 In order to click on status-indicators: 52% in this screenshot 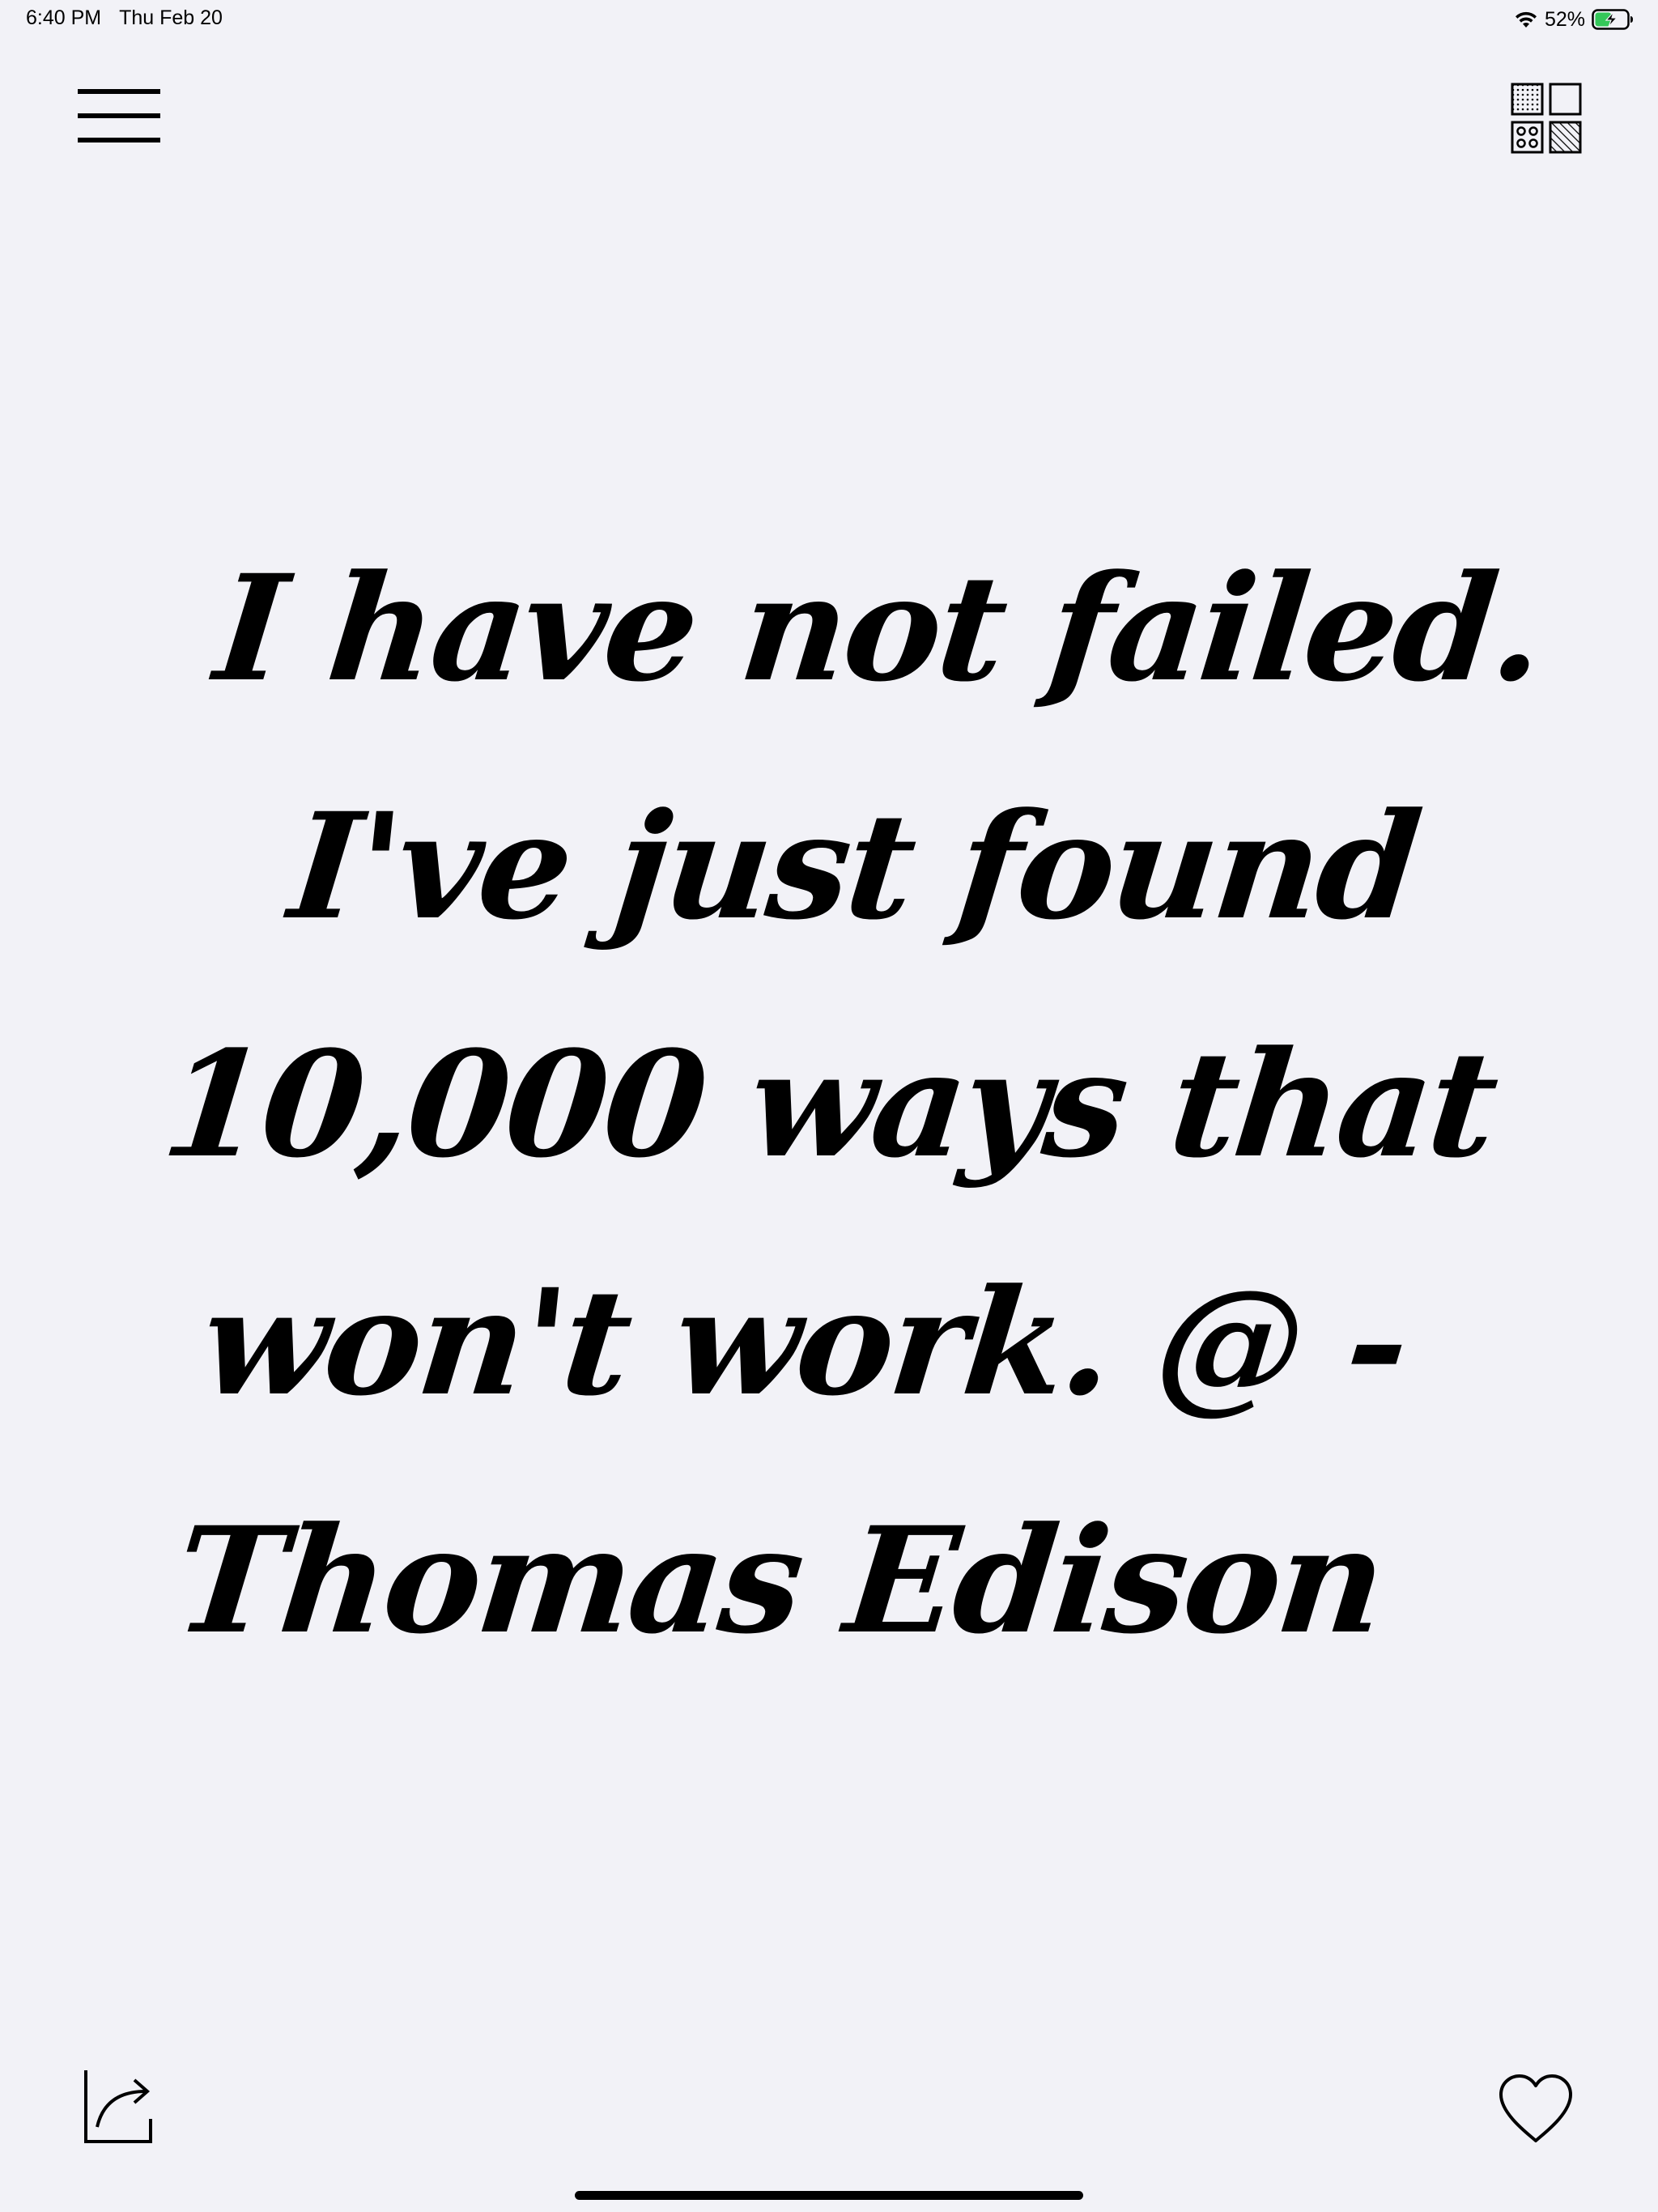, I will do `click(1574, 19)`.